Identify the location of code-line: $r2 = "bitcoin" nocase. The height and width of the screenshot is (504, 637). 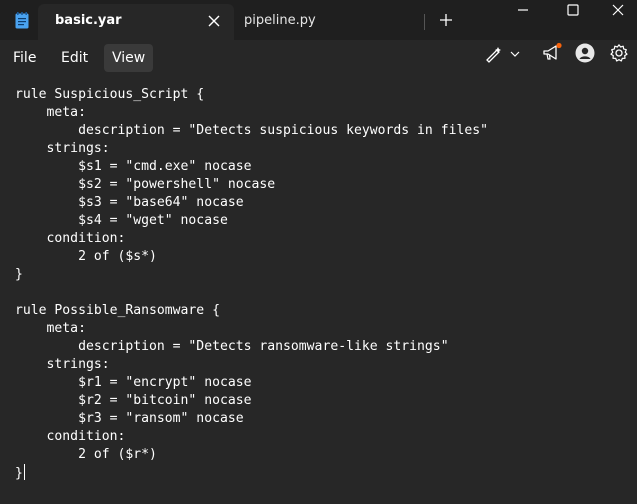
(133, 400).